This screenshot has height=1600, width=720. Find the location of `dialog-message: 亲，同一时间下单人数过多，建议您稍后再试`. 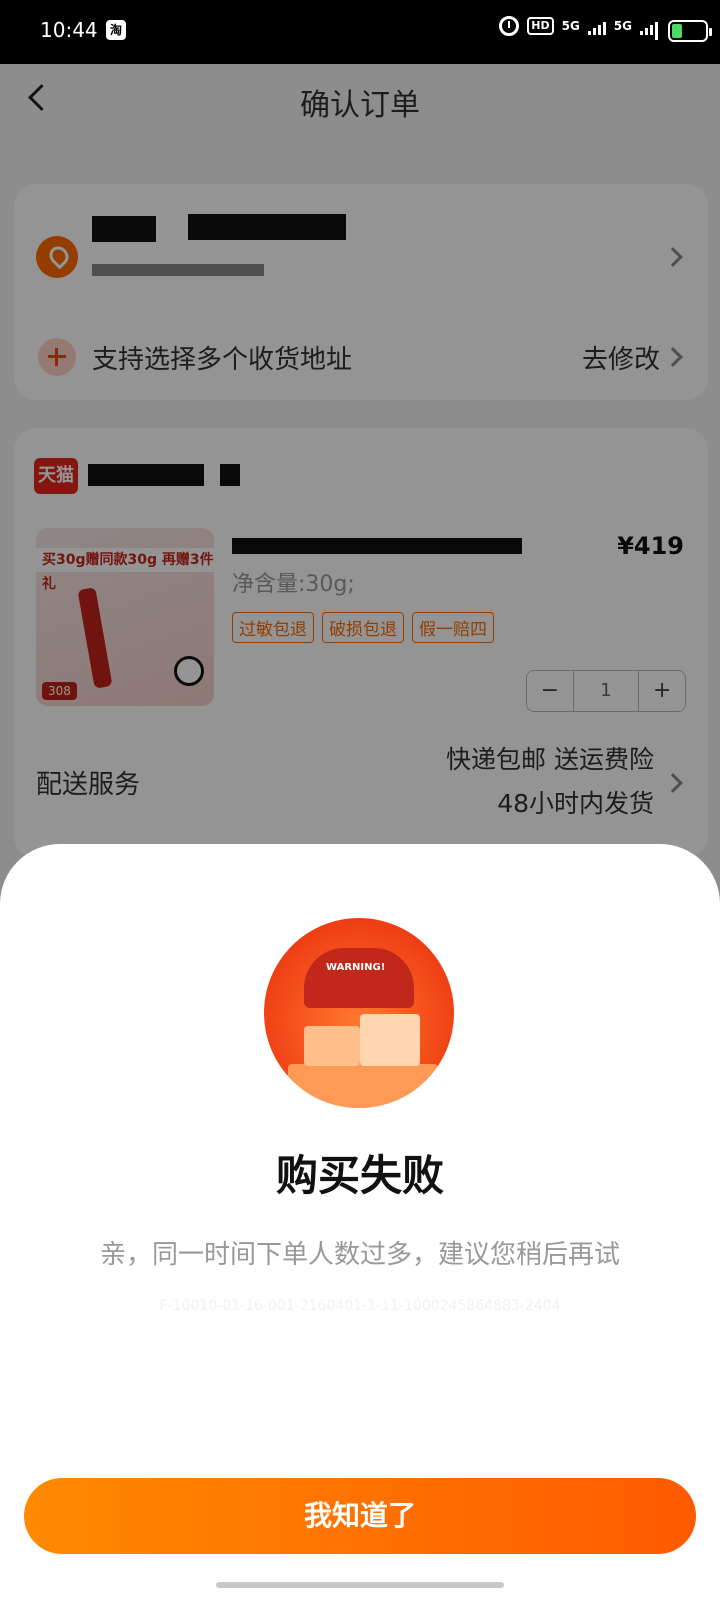

dialog-message: 亲，同一时间下单人数过多，建议您稍后再试 is located at coordinates (359, 1255).